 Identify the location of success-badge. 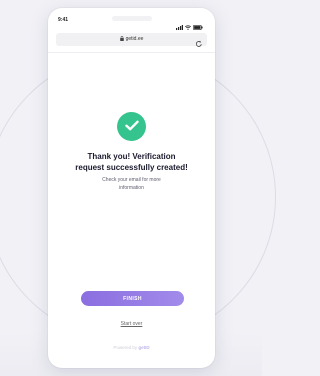
(131, 126).